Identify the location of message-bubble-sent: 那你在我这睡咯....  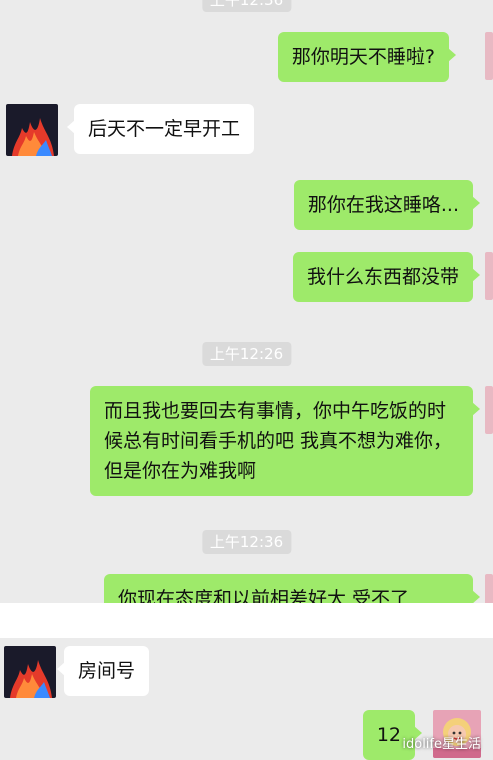
(387, 205).